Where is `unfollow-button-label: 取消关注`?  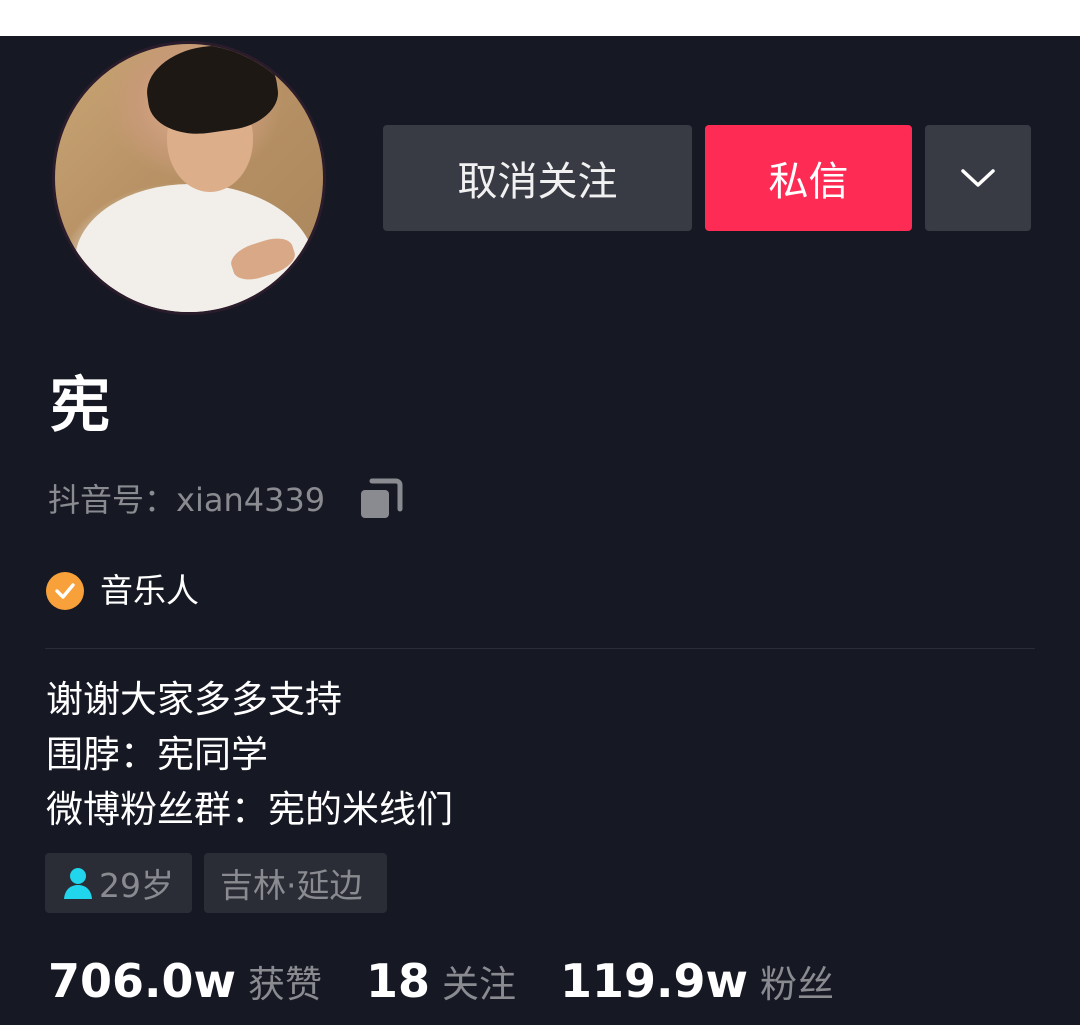 unfollow-button-label: 取消关注 is located at coordinates (537, 182).